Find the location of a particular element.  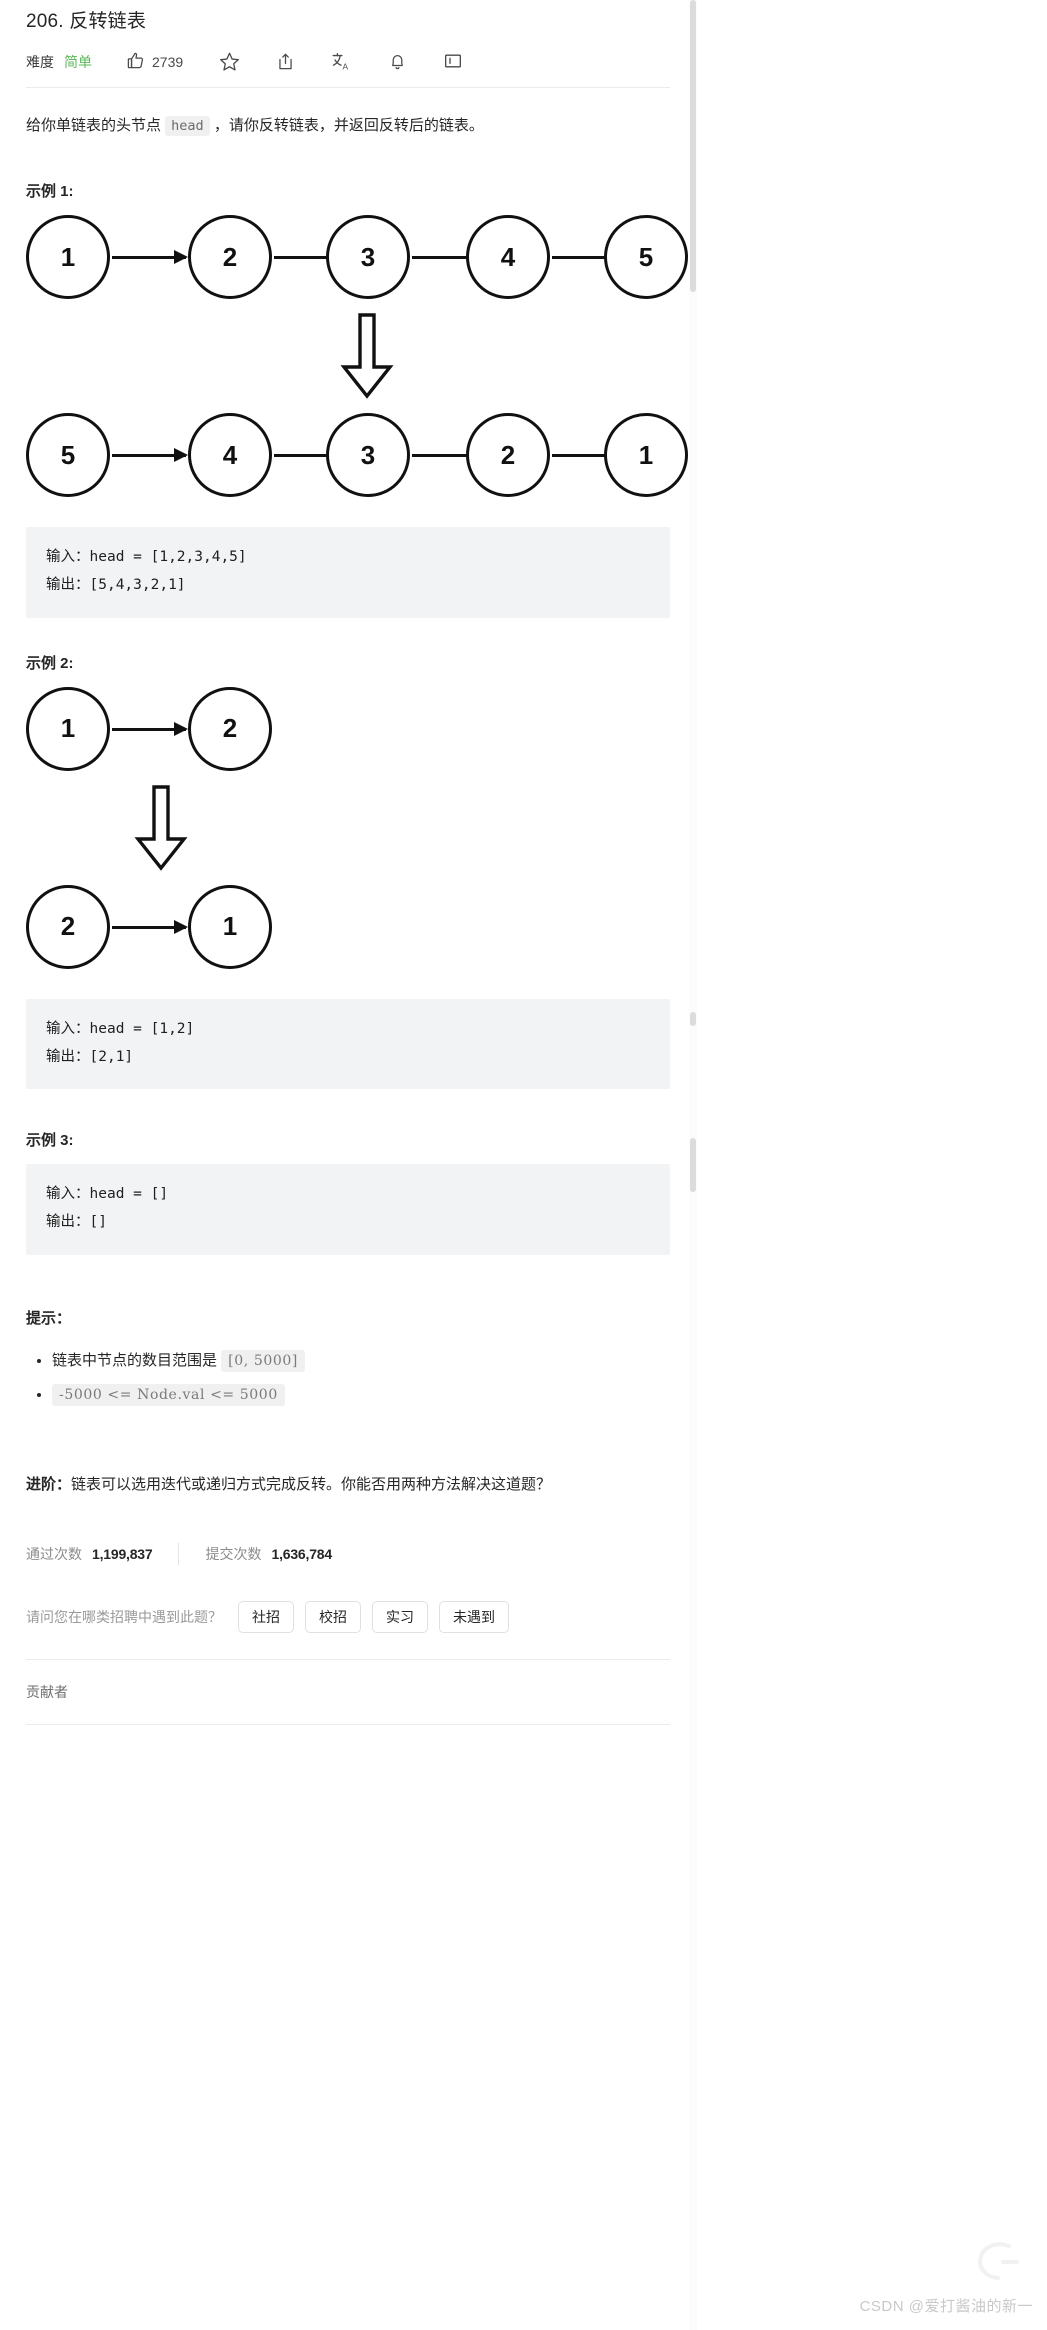

problem-description: 给你单链表的头节点 head ，请你反转链表，并返回反转后的链表。 is located at coordinates (348, 126).